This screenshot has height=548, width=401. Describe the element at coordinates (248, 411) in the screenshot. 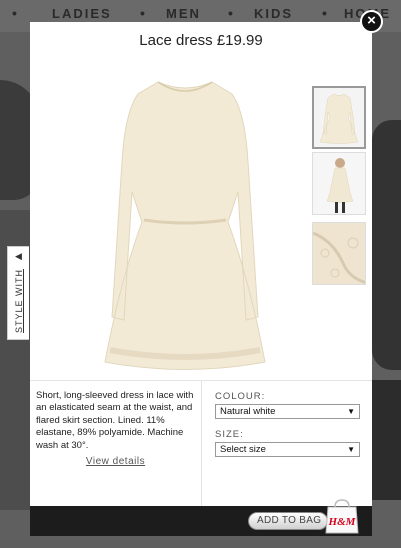

I see `colour-select-value: Natural white` at that location.